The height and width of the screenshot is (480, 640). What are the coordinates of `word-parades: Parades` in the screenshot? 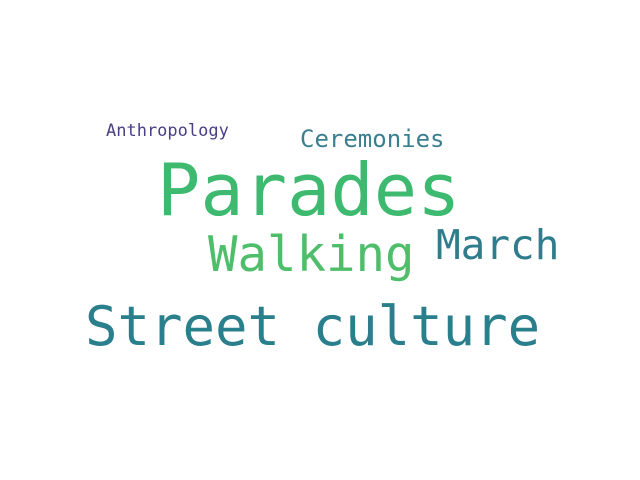 It's located at (309, 190).